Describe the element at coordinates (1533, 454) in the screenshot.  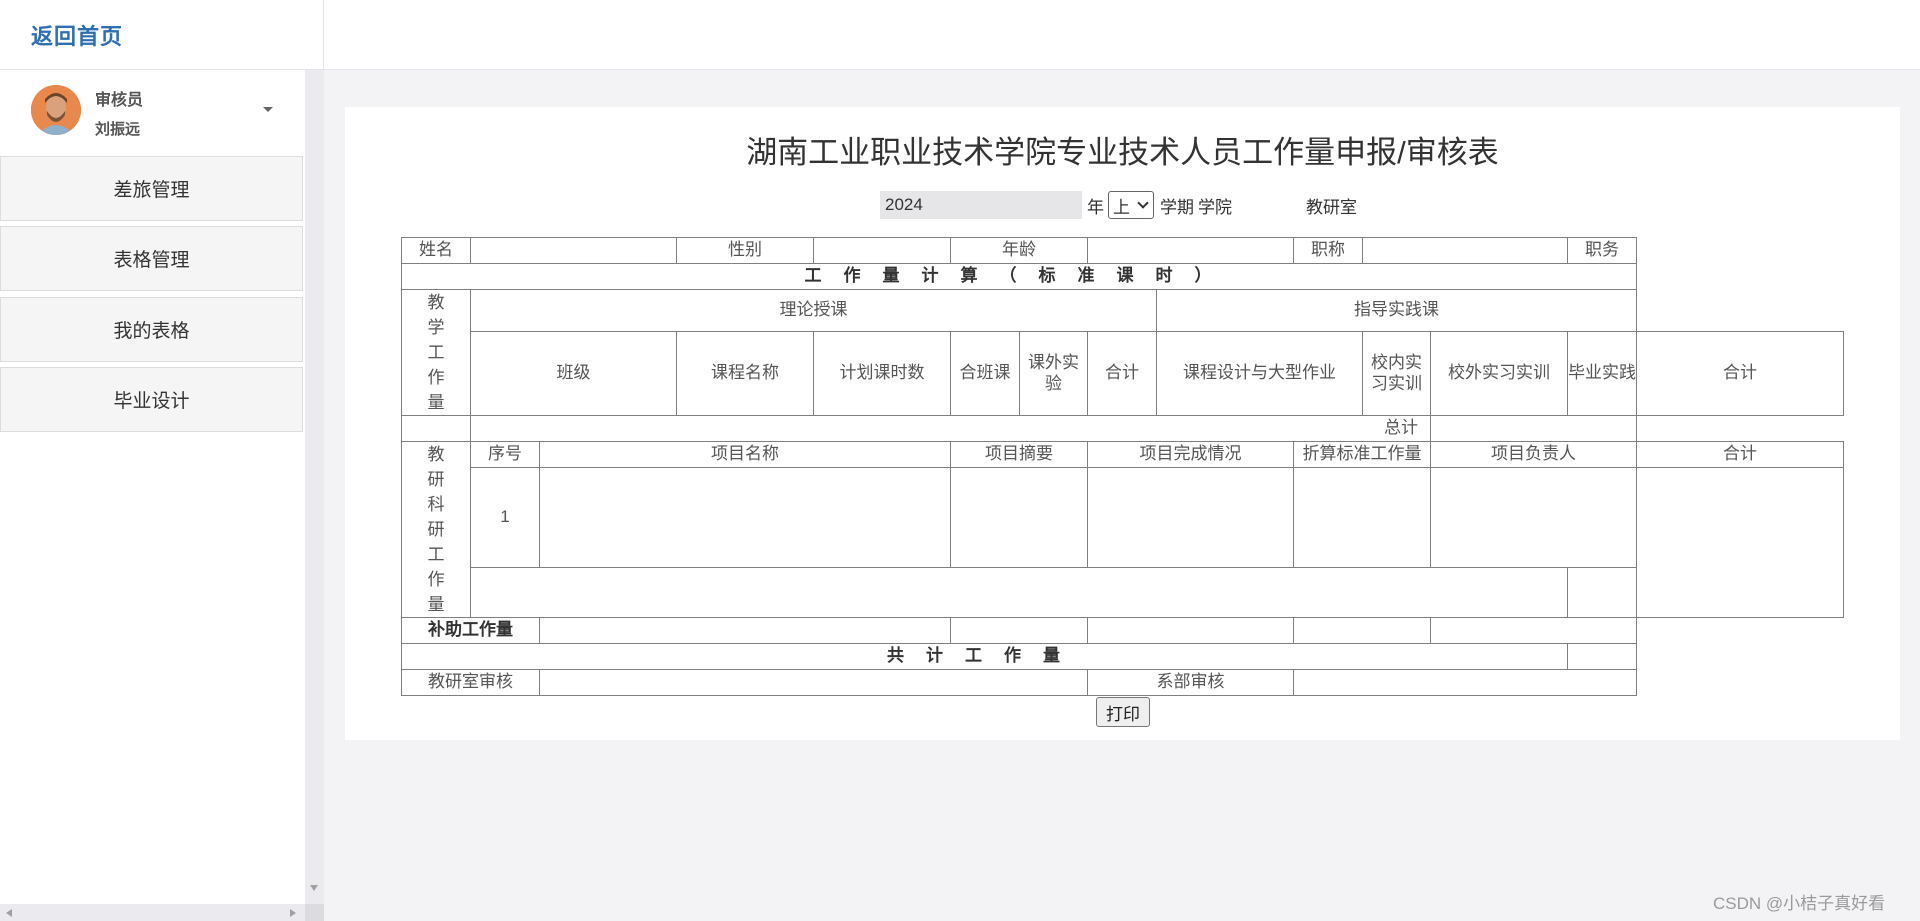
I see `col-project-leader: 项目负责人` at that location.